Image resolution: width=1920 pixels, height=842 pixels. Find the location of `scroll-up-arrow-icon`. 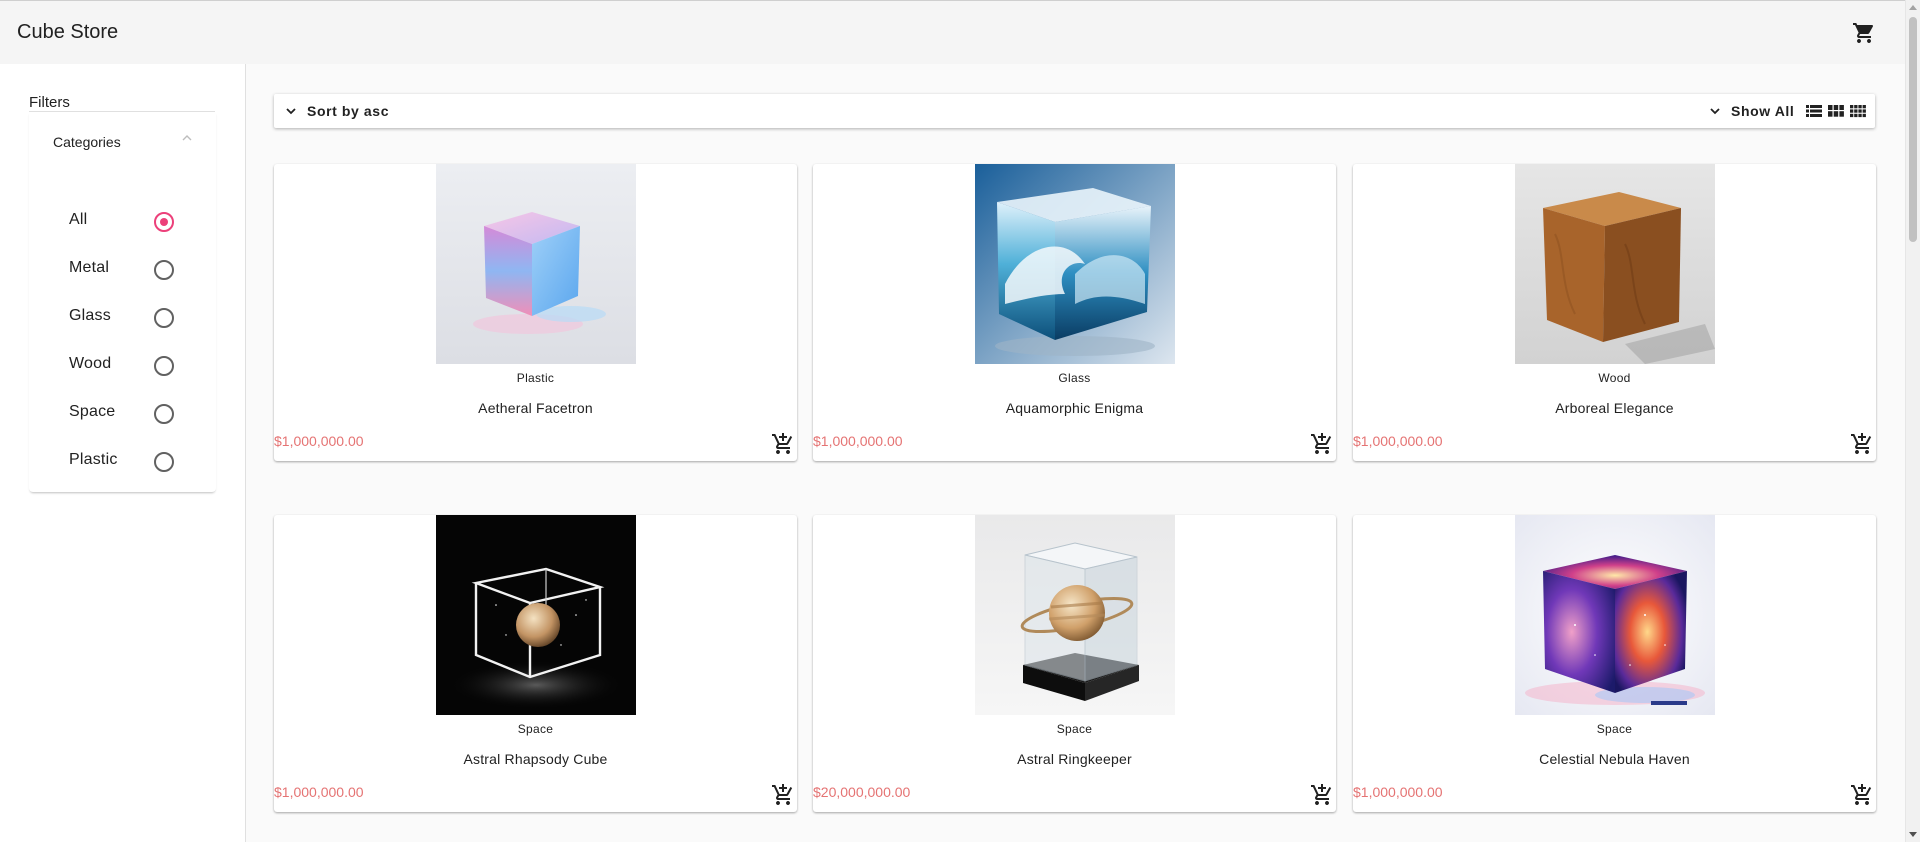

scroll-up-arrow-icon is located at coordinates (1913, 7).